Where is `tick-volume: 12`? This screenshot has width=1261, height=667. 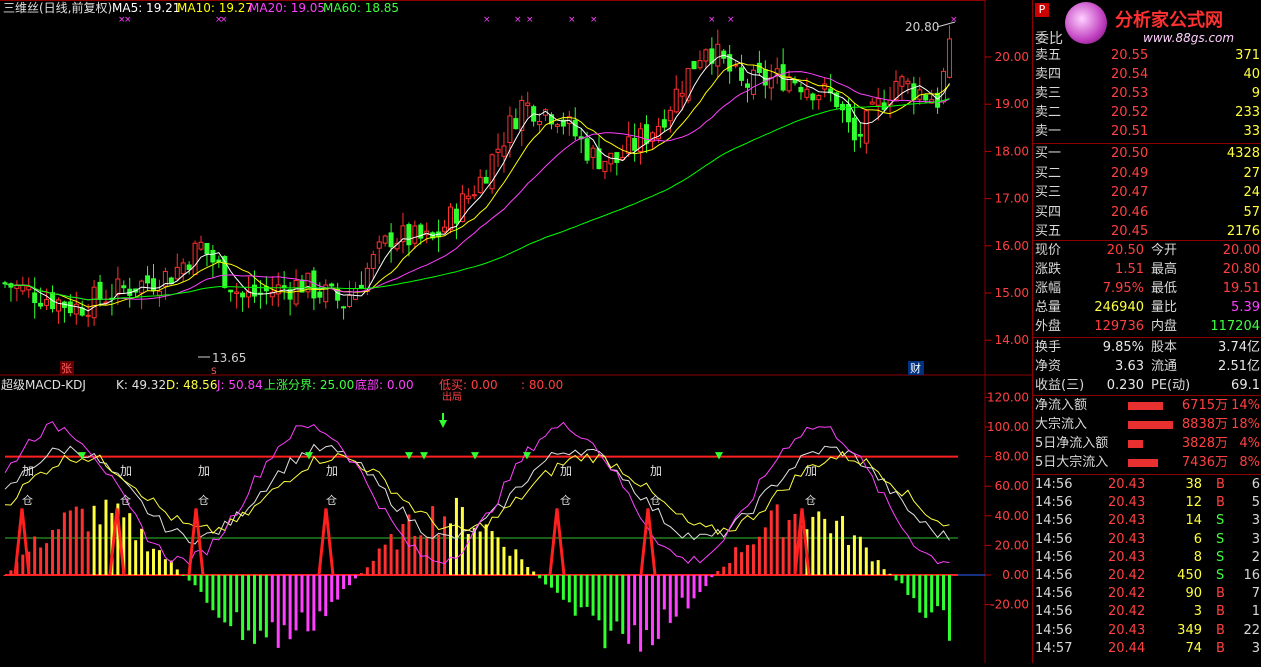 tick-volume: 12 is located at coordinates (1193, 503).